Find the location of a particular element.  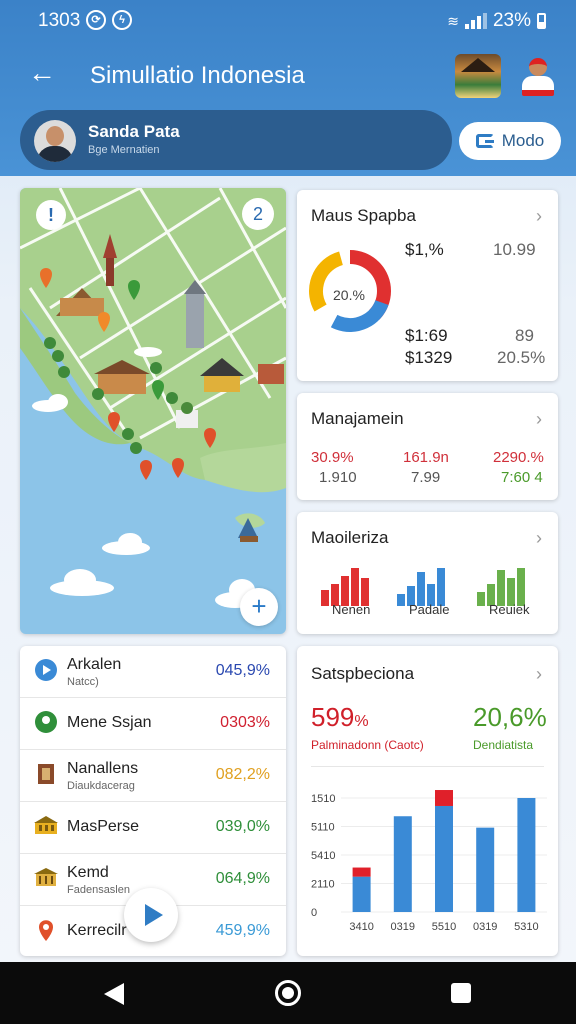

map-count-badge: 2 is located at coordinates (258, 214).